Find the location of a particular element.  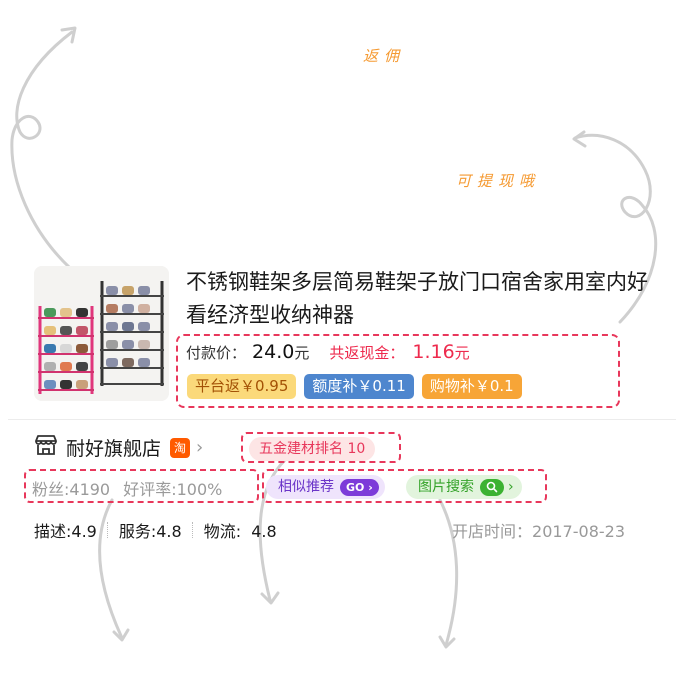

go-badge: GO › is located at coordinates (359, 487).